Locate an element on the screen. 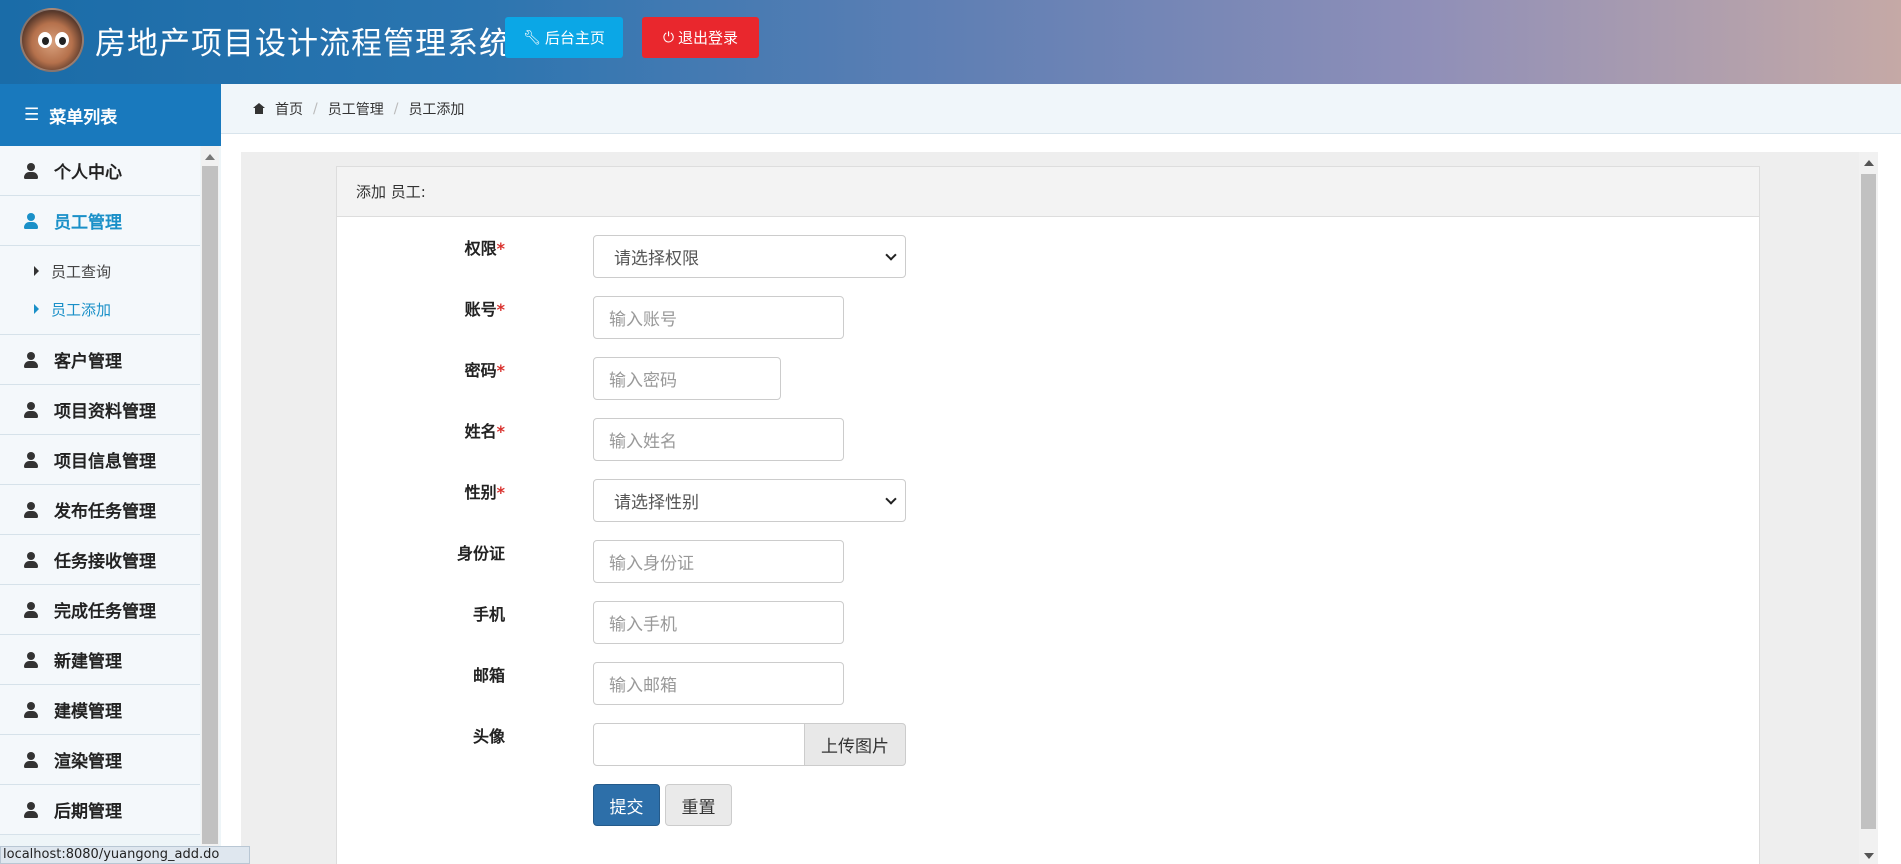 The width and height of the screenshot is (1901, 864). idcard-input: 输入身份证 is located at coordinates (718, 561).